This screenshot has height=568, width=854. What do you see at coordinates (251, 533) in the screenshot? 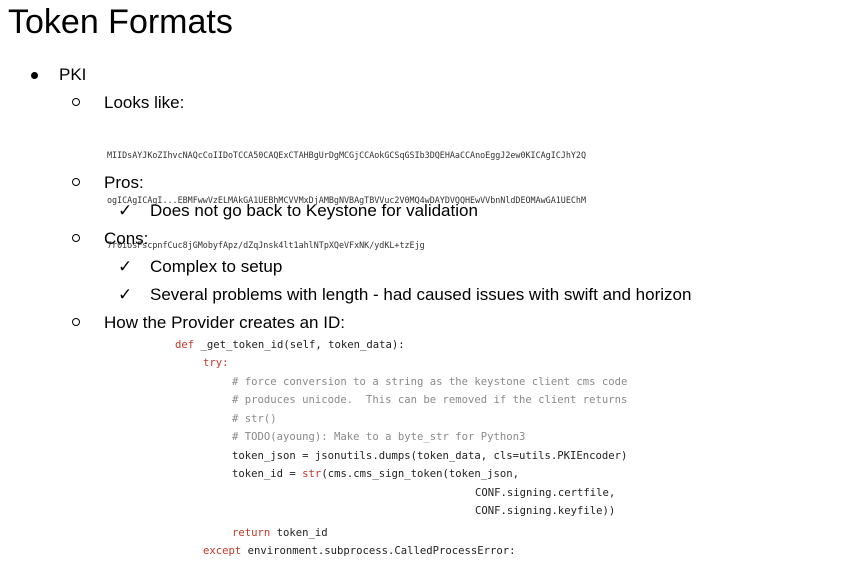
I see `code-keyword: return` at bounding box center [251, 533].